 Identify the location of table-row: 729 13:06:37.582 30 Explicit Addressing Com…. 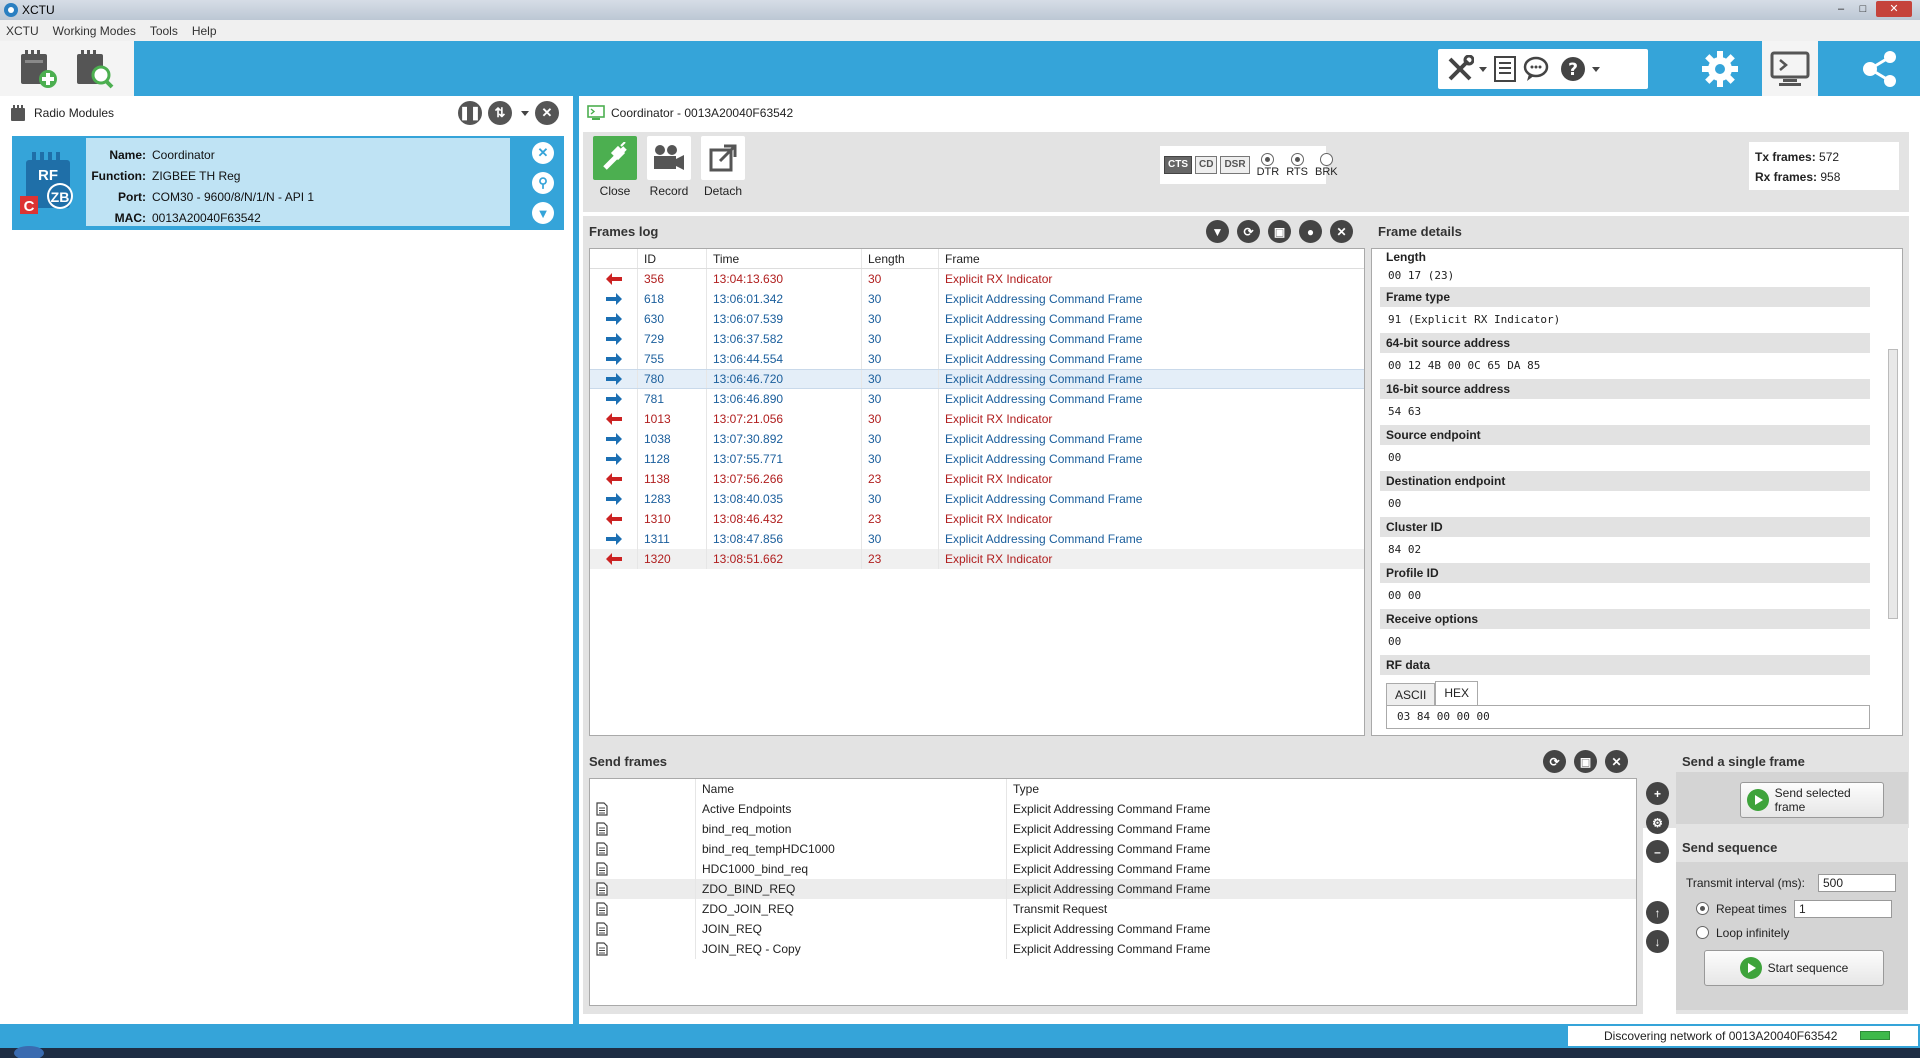
(977, 339).